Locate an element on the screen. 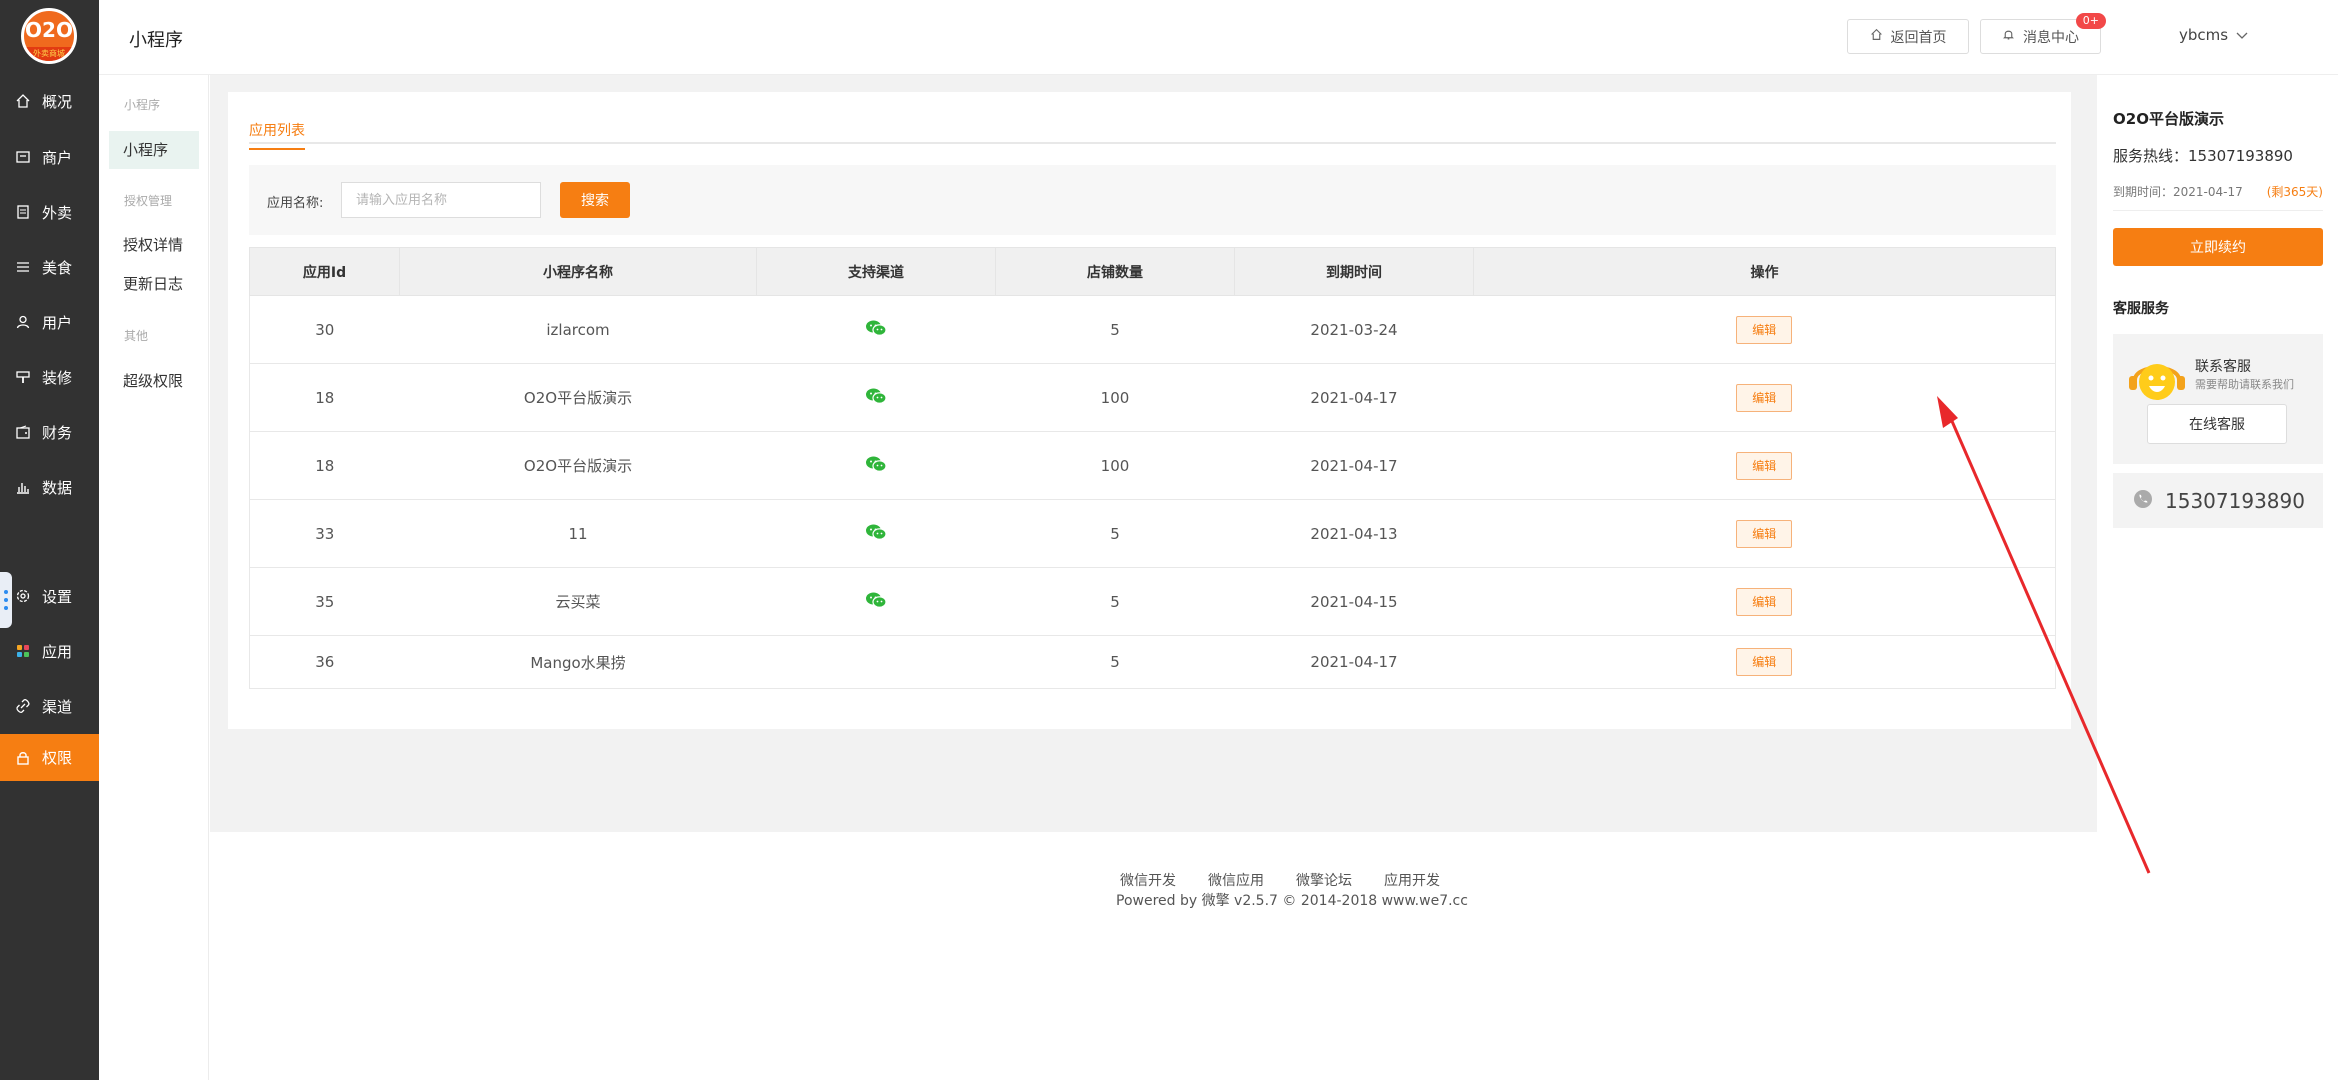  nav-item-finance: 财务 is located at coordinates (49, 432).